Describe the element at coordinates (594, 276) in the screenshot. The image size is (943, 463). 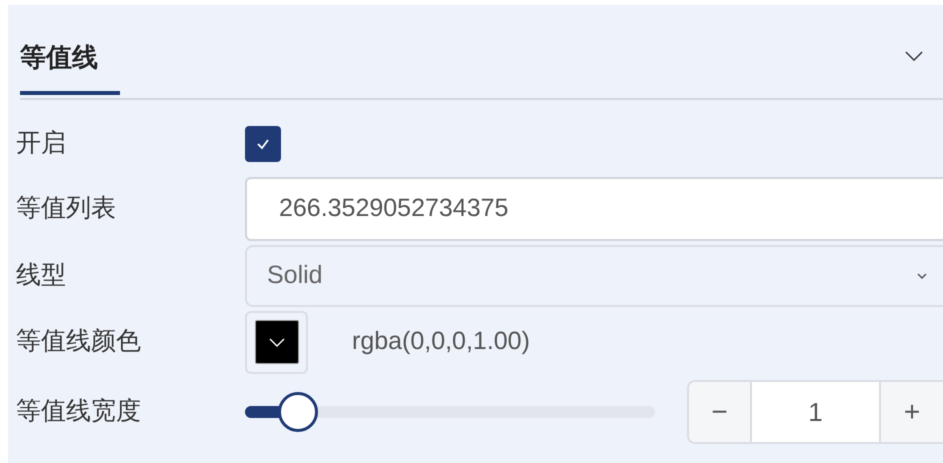
I see `line-style-select: Solid` at that location.